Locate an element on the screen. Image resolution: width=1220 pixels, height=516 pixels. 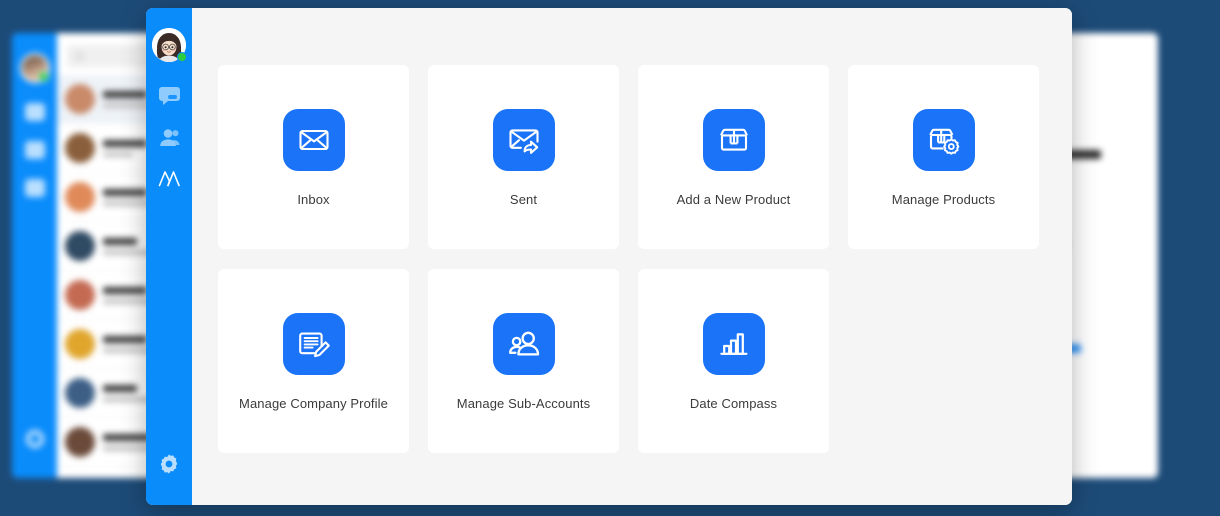
rail-item-contacts is located at coordinates (169, 137).